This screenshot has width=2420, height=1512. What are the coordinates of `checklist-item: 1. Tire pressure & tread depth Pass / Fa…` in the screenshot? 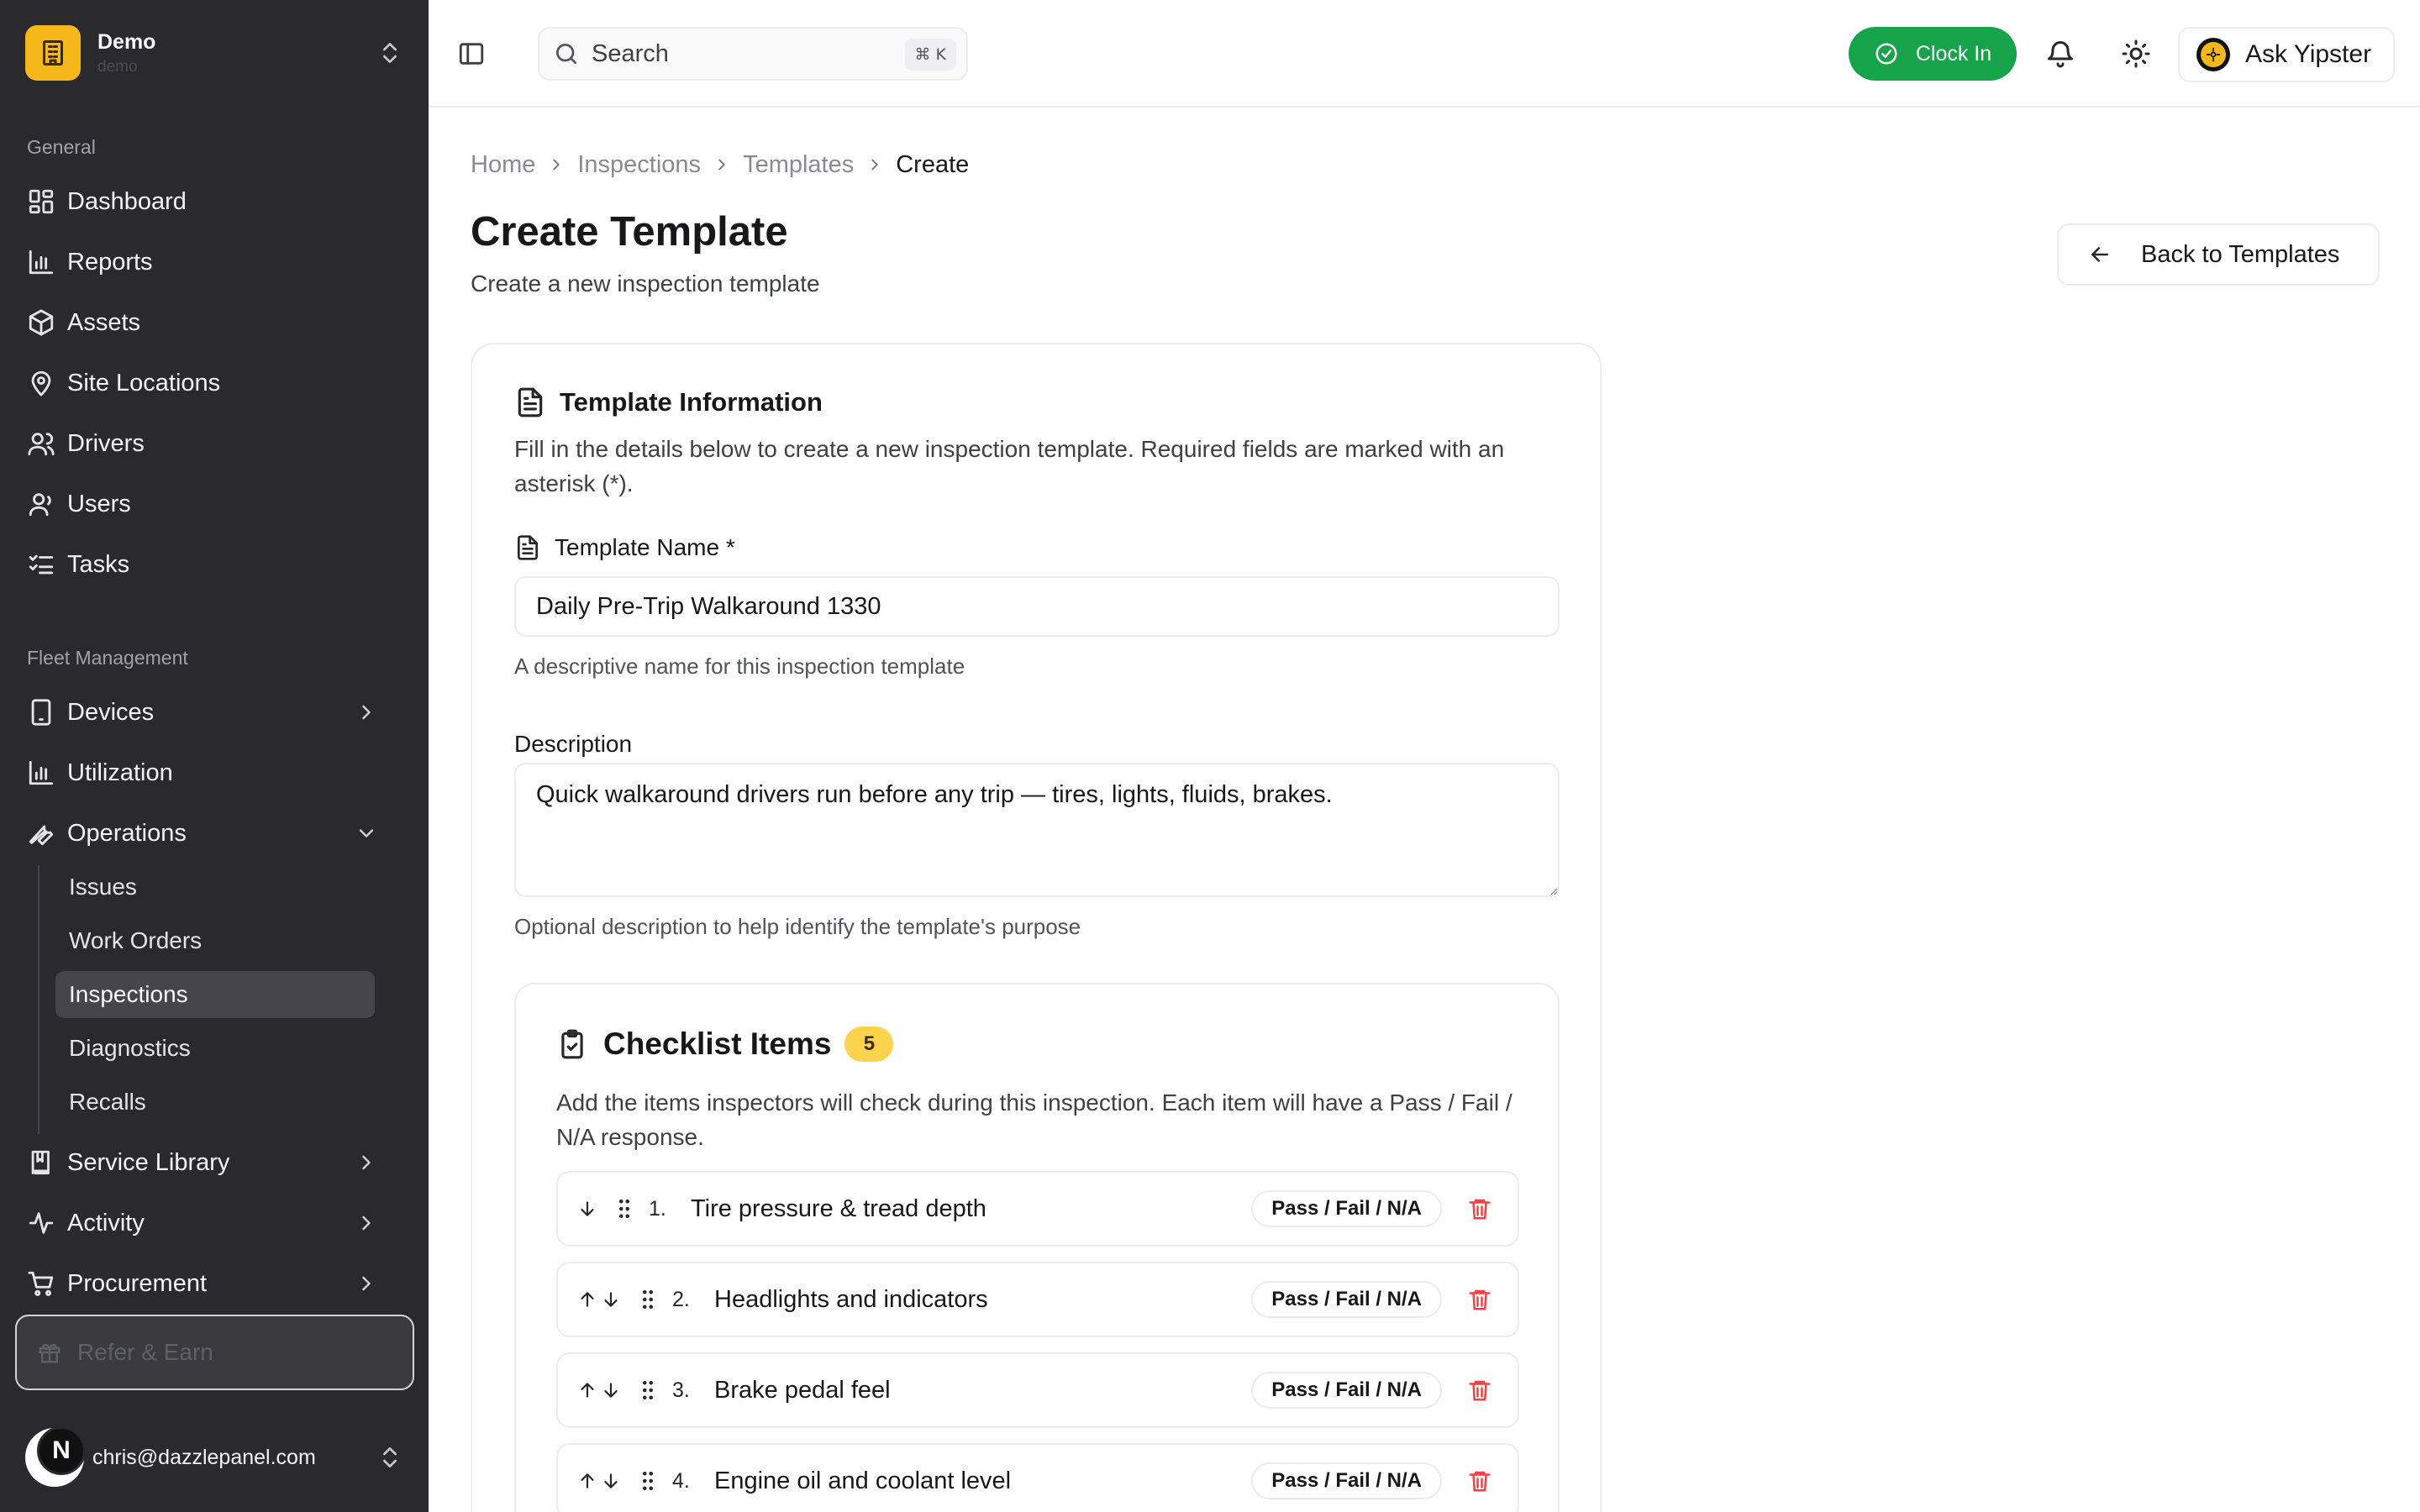 It's located at (1037, 1209).